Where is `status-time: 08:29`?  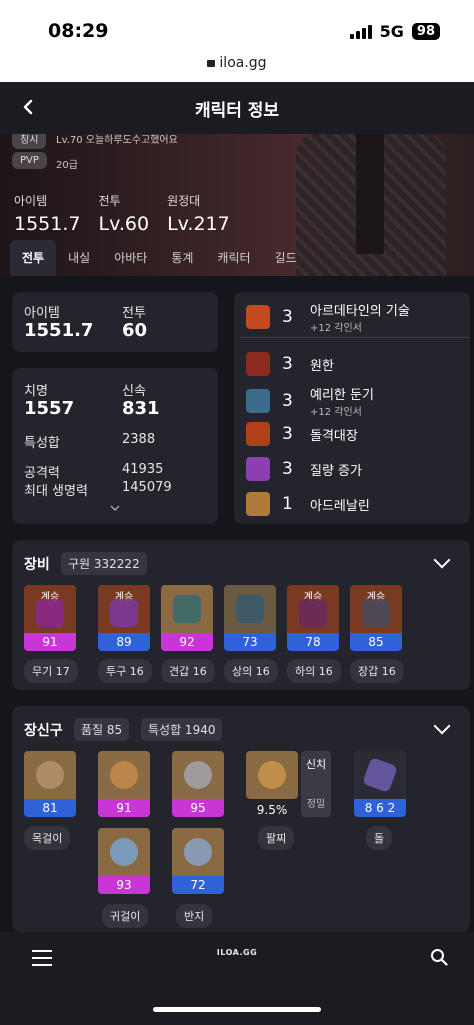 status-time: 08:29 is located at coordinates (78, 31).